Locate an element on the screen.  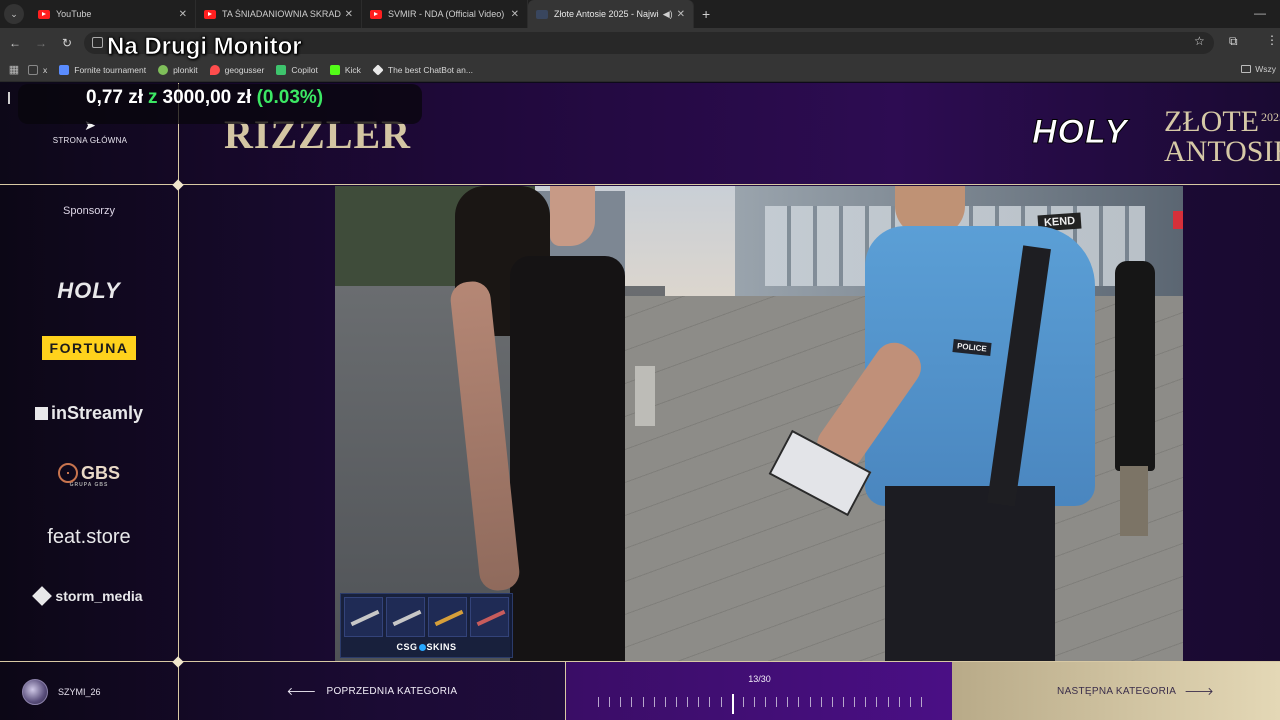
bookmark-plonkit: plonkit is located at coordinates (178, 69).